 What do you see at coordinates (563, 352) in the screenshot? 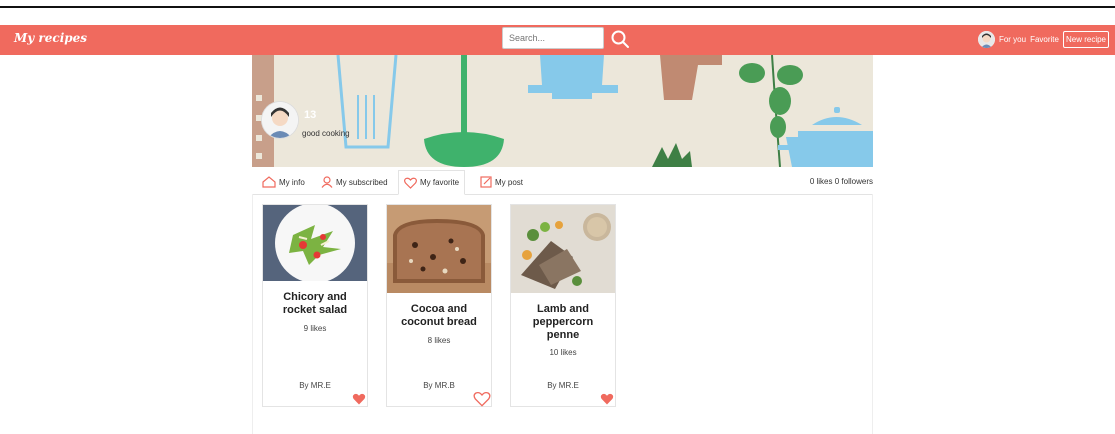
I see `recipe-likes: 10 likes` at bounding box center [563, 352].